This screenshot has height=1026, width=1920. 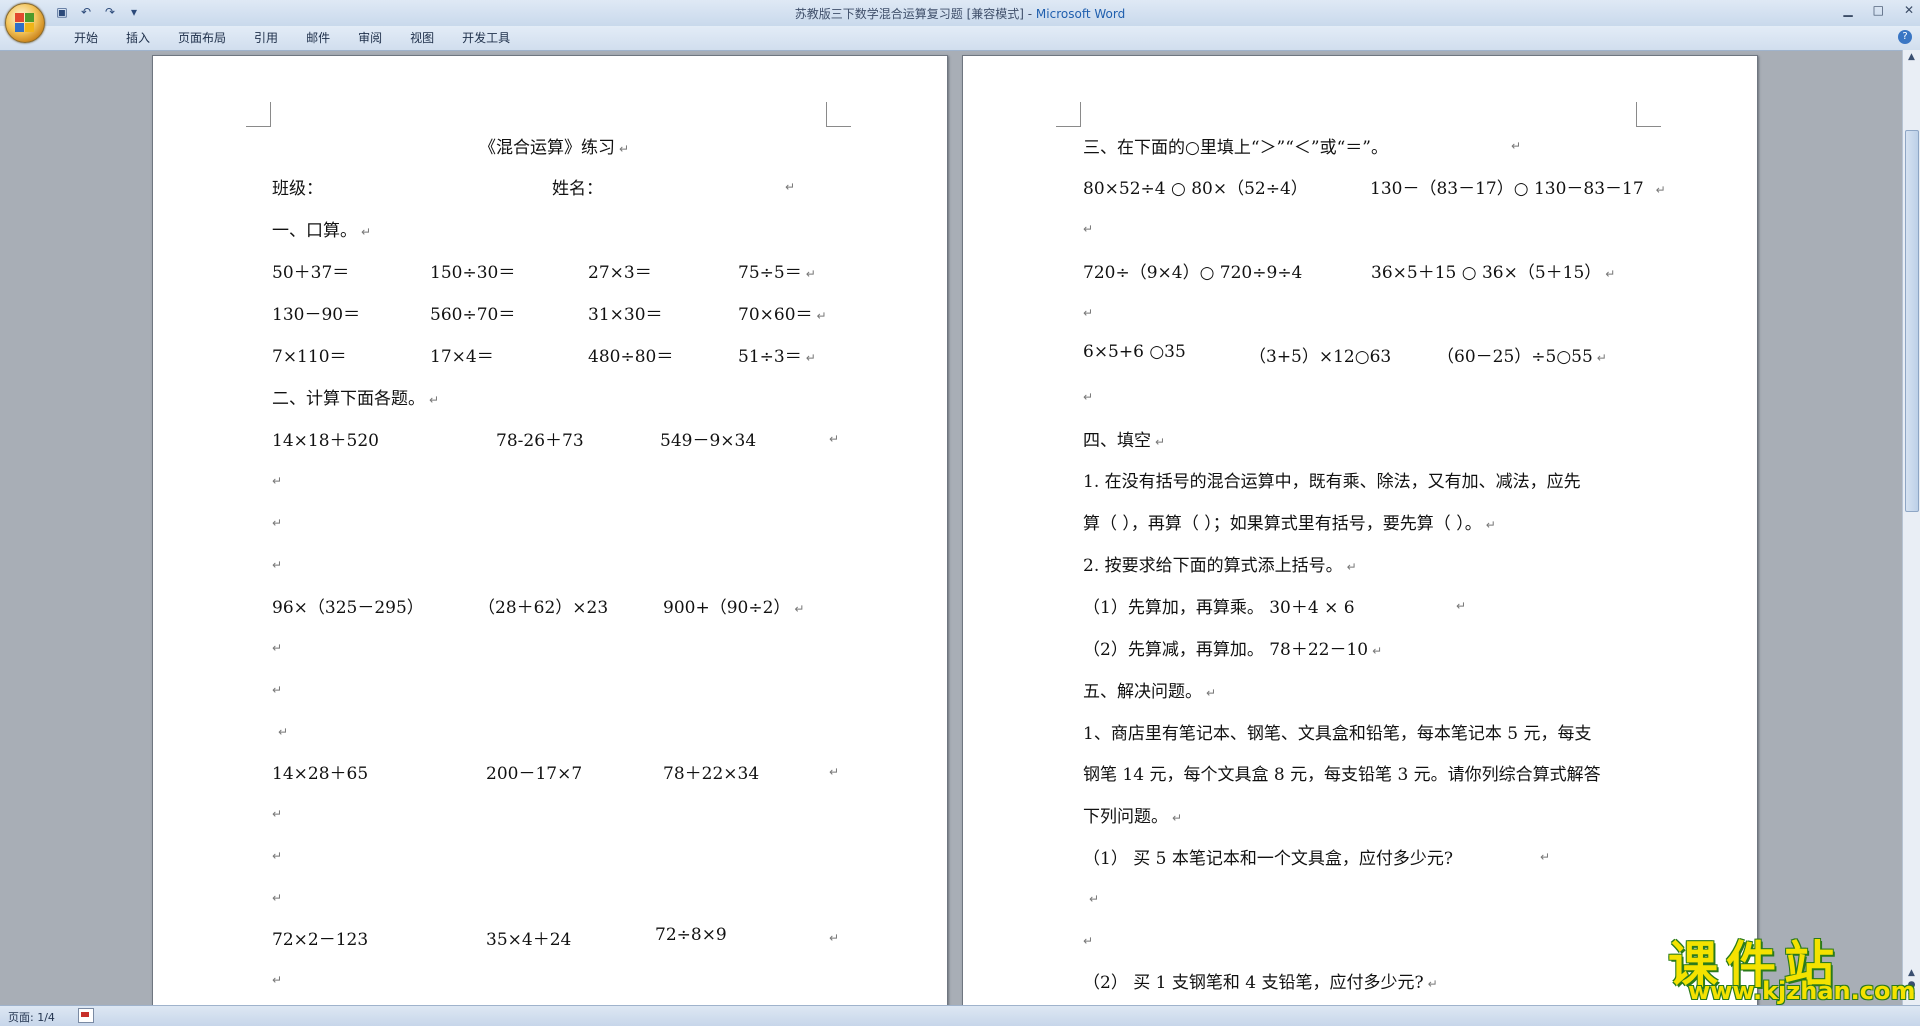 I want to click on oral-item: 51÷3＝ ↵, so click(x=777, y=357).